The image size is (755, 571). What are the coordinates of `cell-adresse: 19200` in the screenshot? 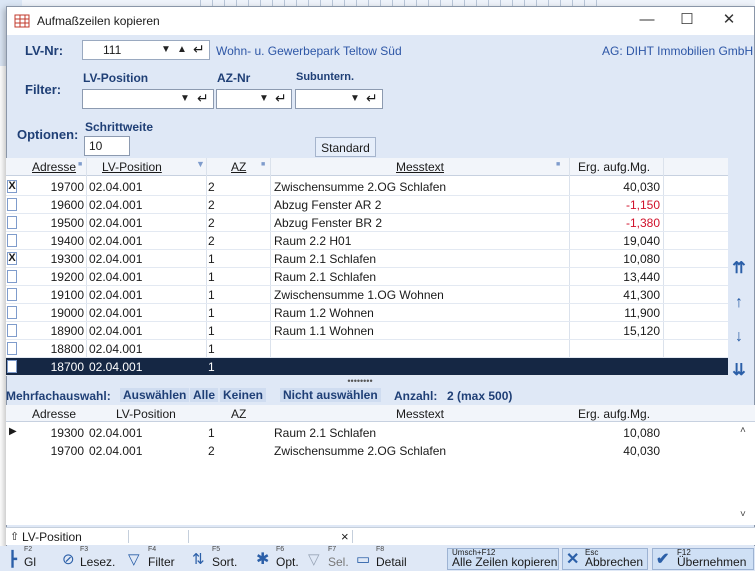 It's located at (67, 277).